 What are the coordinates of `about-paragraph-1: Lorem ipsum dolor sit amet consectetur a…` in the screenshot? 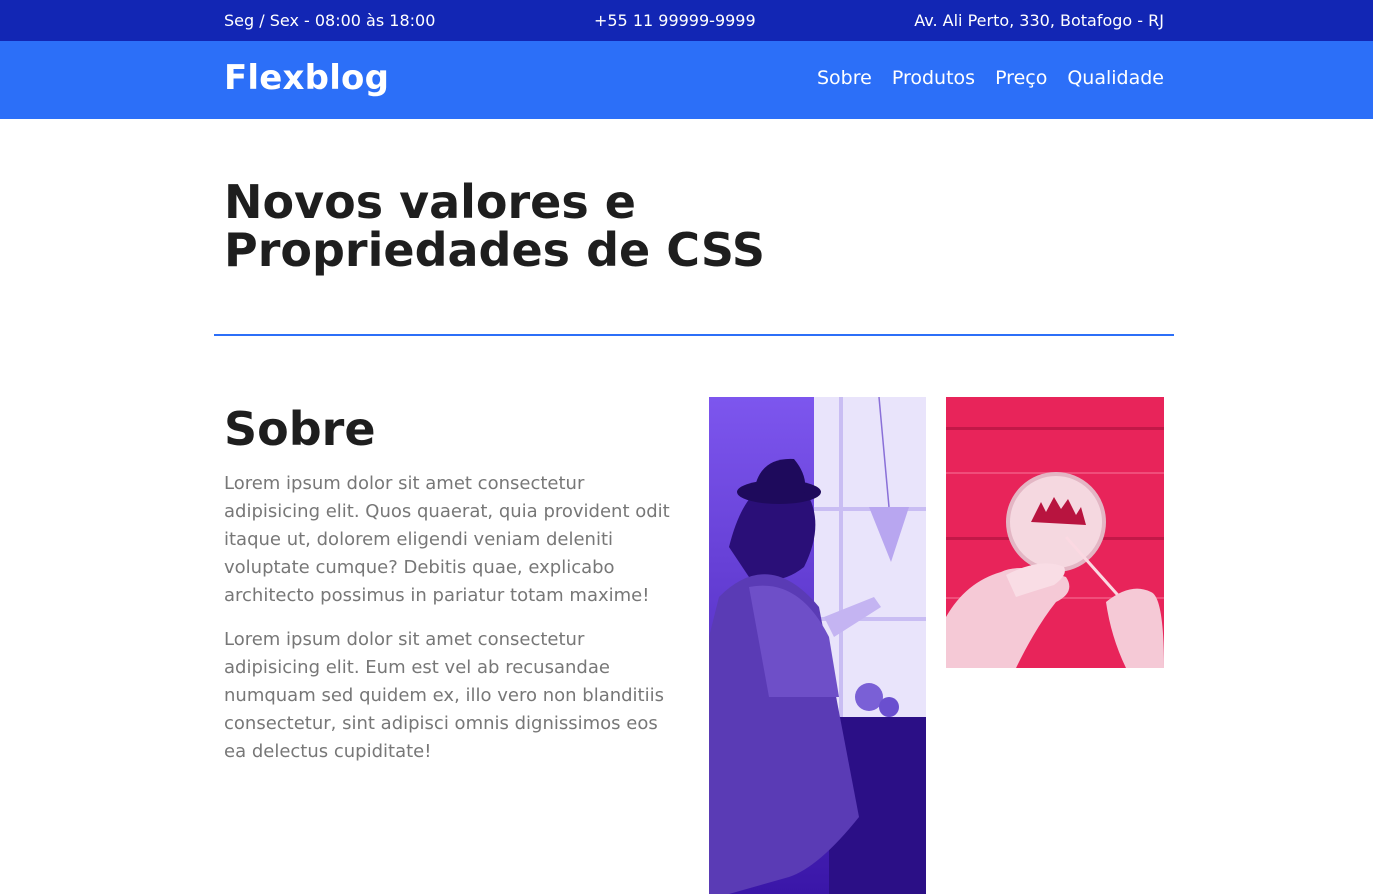 It's located at (447, 539).